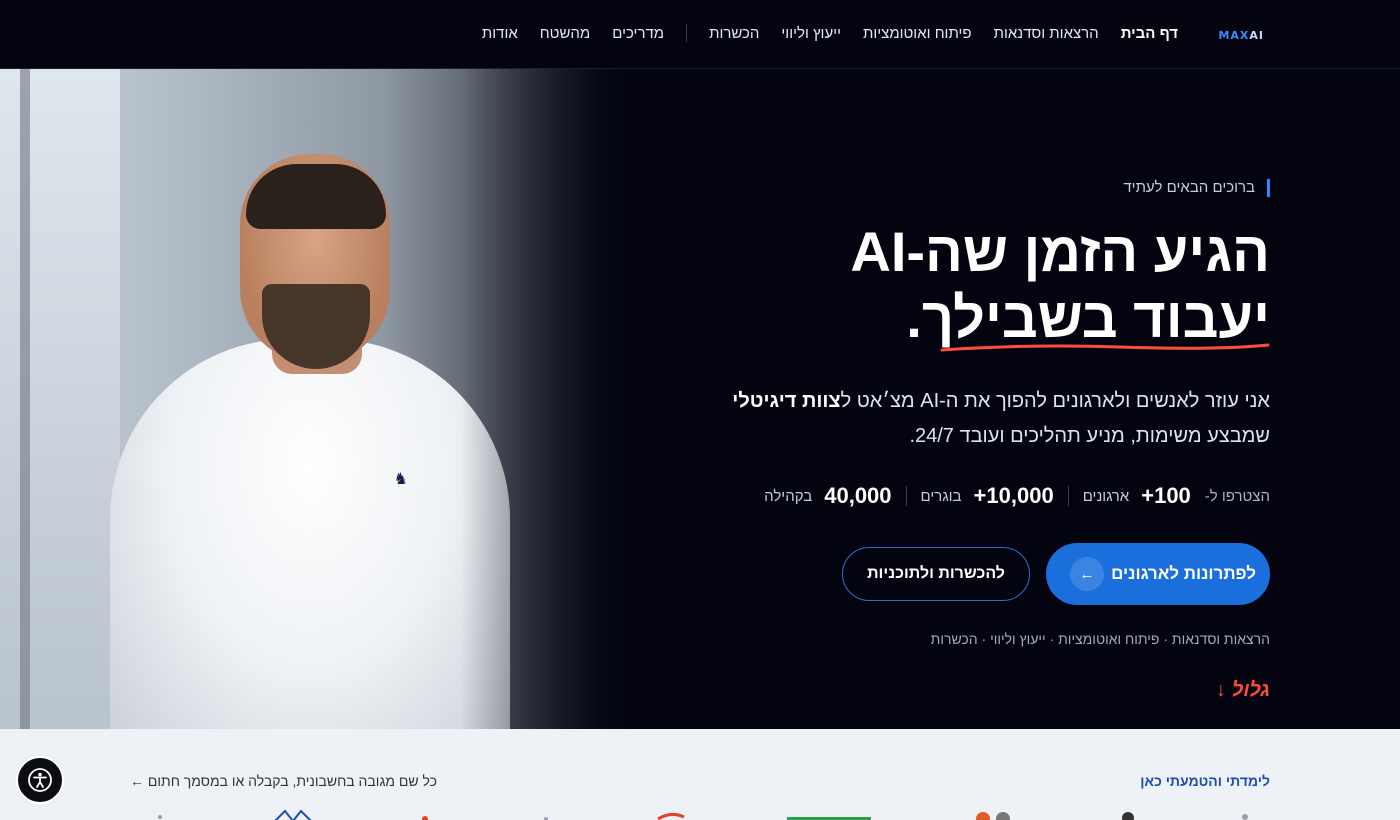  What do you see at coordinates (310, 534) in the screenshot?
I see `portrait-shirt` at bounding box center [310, 534].